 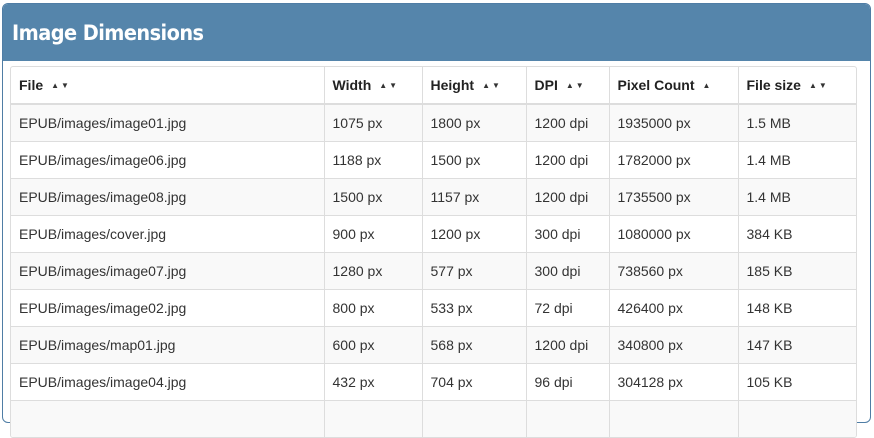 I want to click on cell-pixel-count: 340800 px, so click(x=674, y=344).